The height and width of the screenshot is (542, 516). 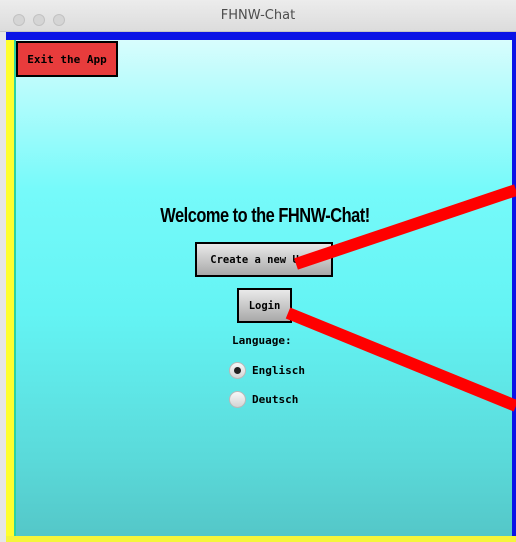 What do you see at coordinates (261, 539) in the screenshot?
I see `yellow-bottom-border` at bounding box center [261, 539].